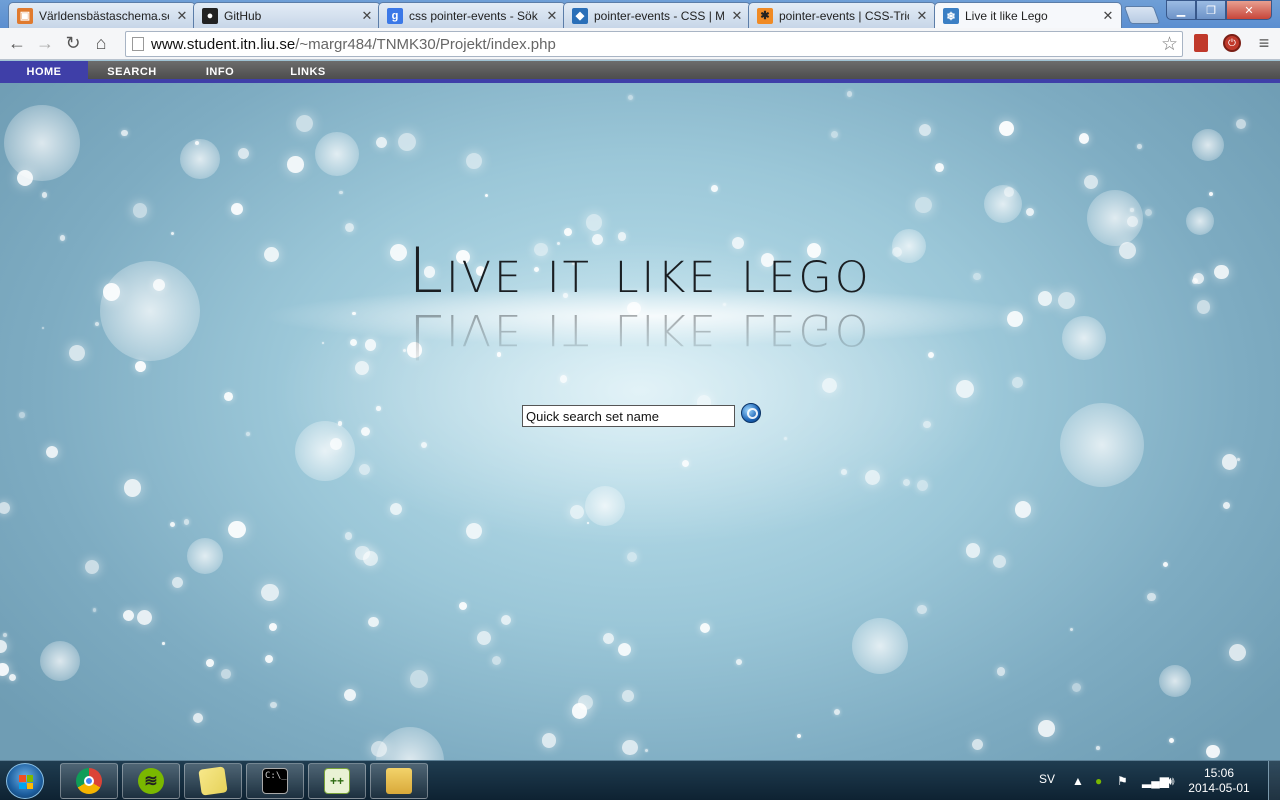 This screenshot has width=1280, height=800. What do you see at coordinates (89, 781) in the screenshot?
I see `taskbar-chrome` at bounding box center [89, 781].